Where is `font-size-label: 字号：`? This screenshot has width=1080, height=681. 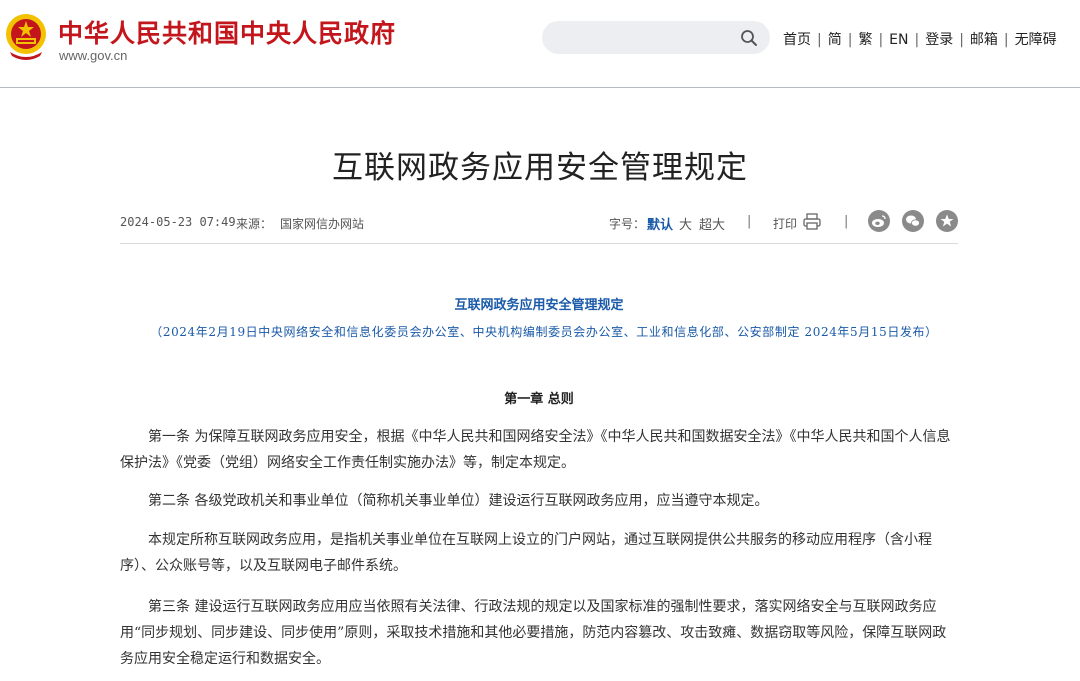 font-size-label: 字号： is located at coordinates (627, 224).